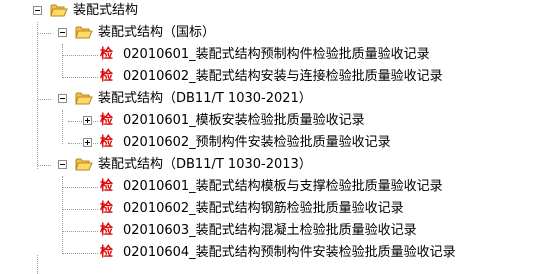  What do you see at coordinates (106, 10) in the screenshot?
I see `tree-node-label: 装配式结构` at bounding box center [106, 10].